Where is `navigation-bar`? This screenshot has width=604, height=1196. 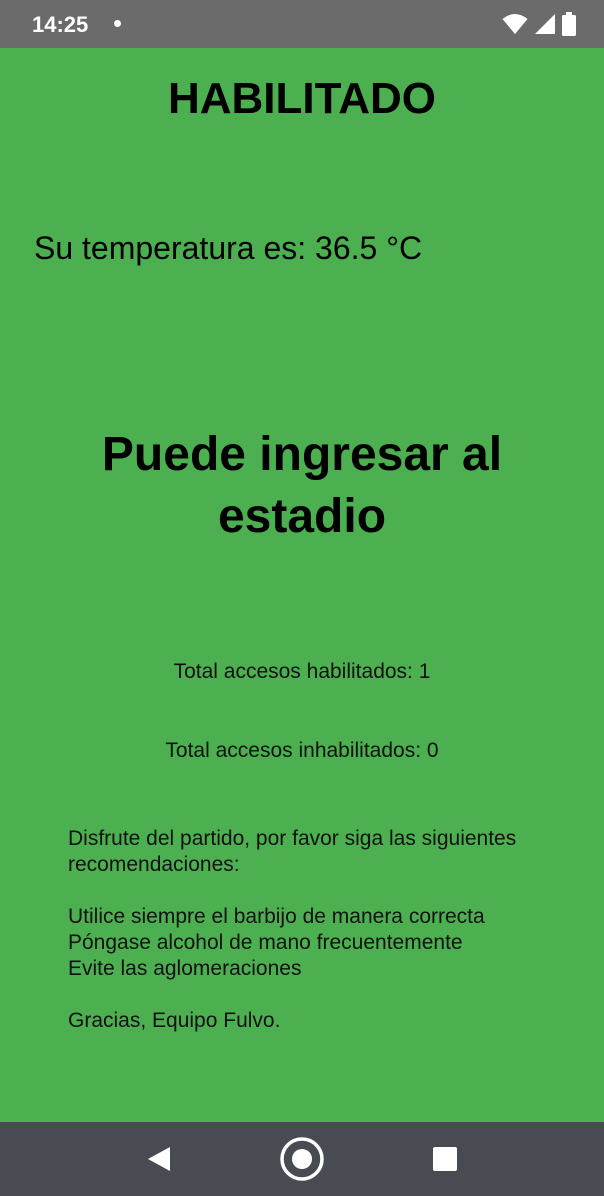
navigation-bar is located at coordinates (302, 1159).